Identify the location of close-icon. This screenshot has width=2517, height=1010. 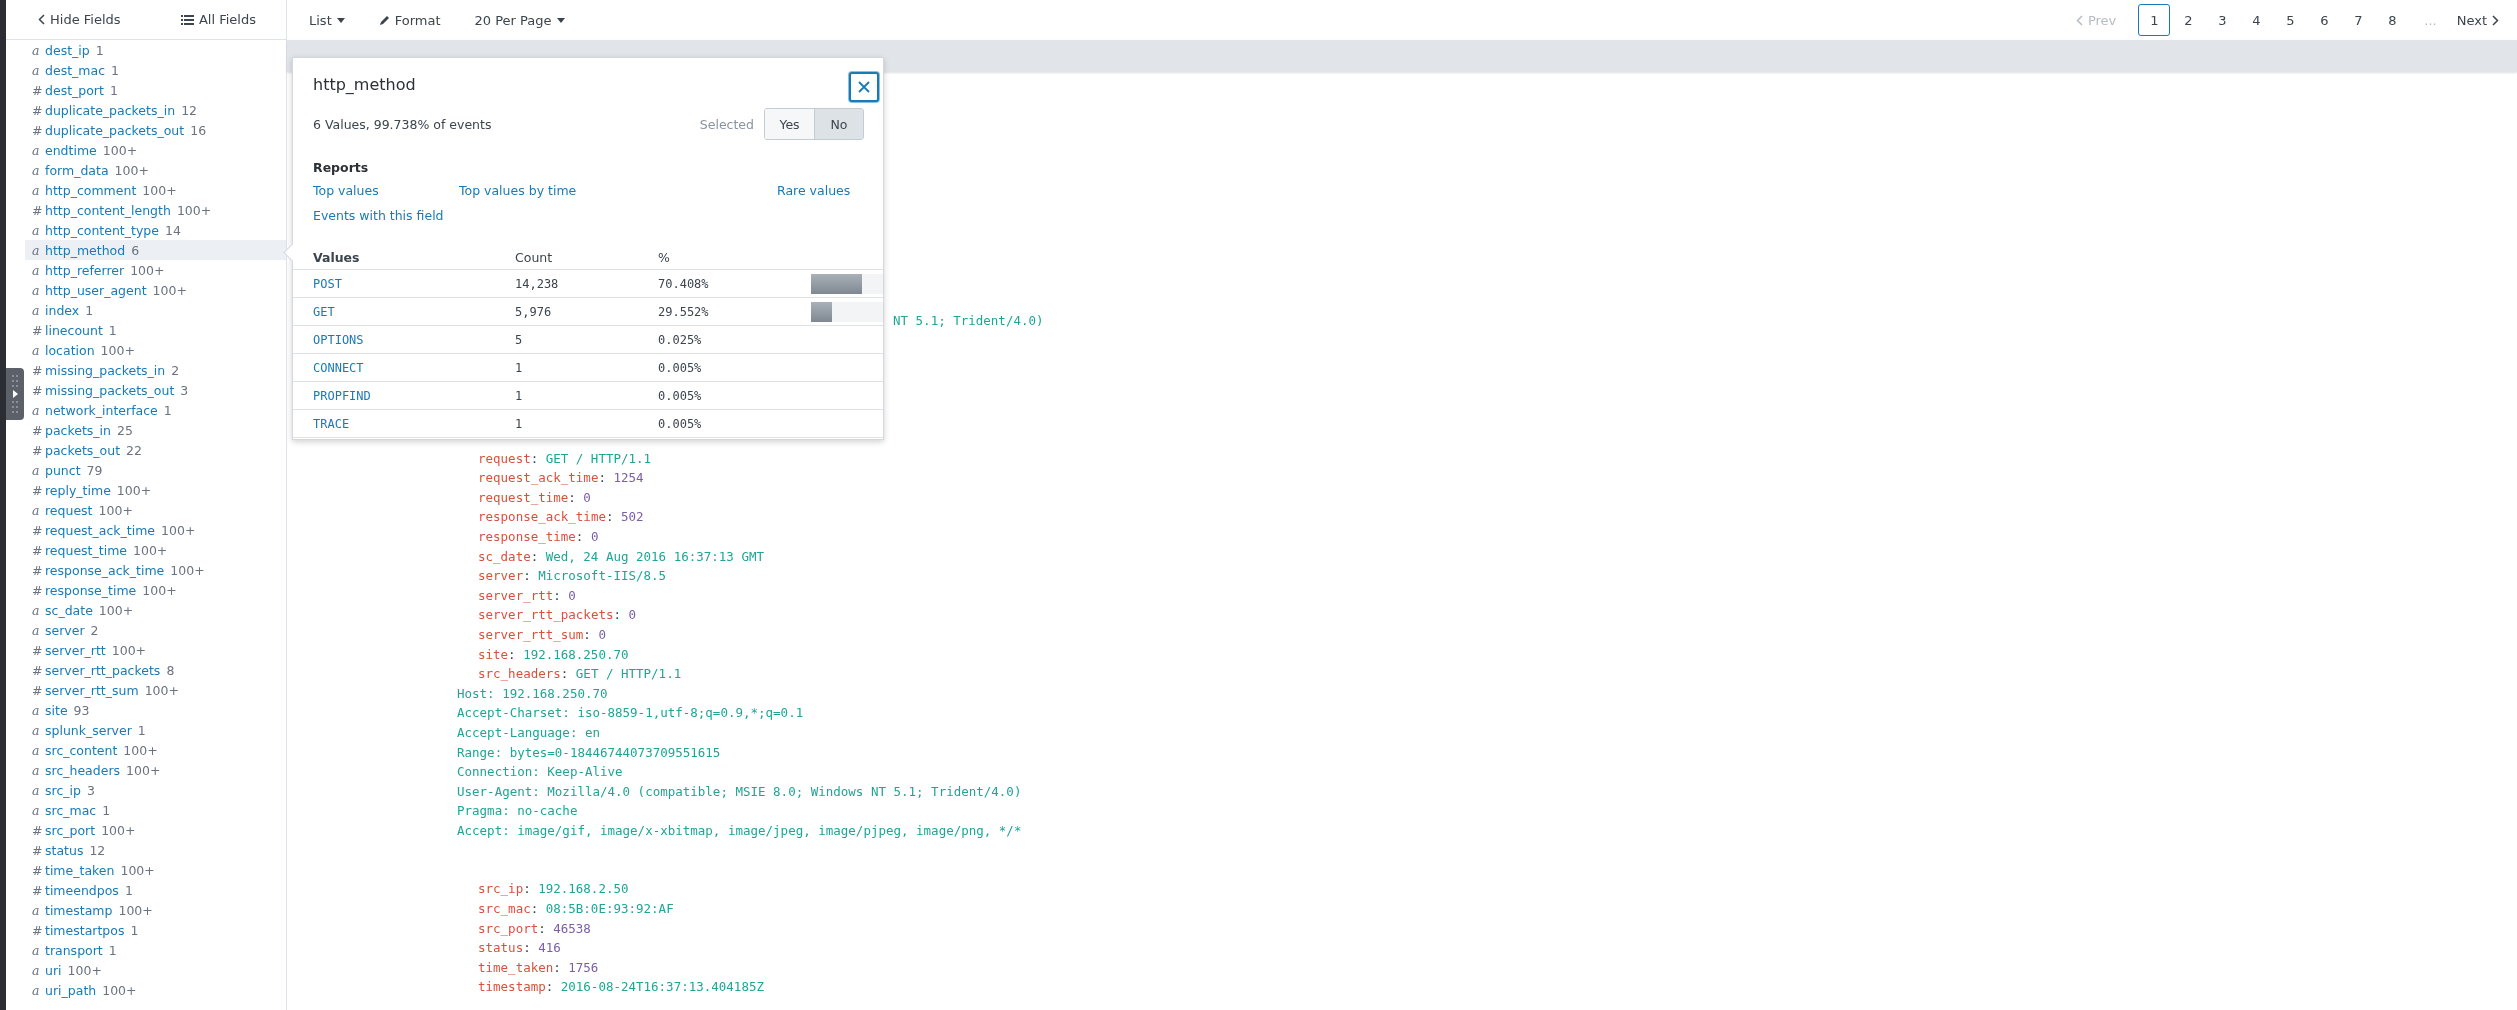
(864, 87).